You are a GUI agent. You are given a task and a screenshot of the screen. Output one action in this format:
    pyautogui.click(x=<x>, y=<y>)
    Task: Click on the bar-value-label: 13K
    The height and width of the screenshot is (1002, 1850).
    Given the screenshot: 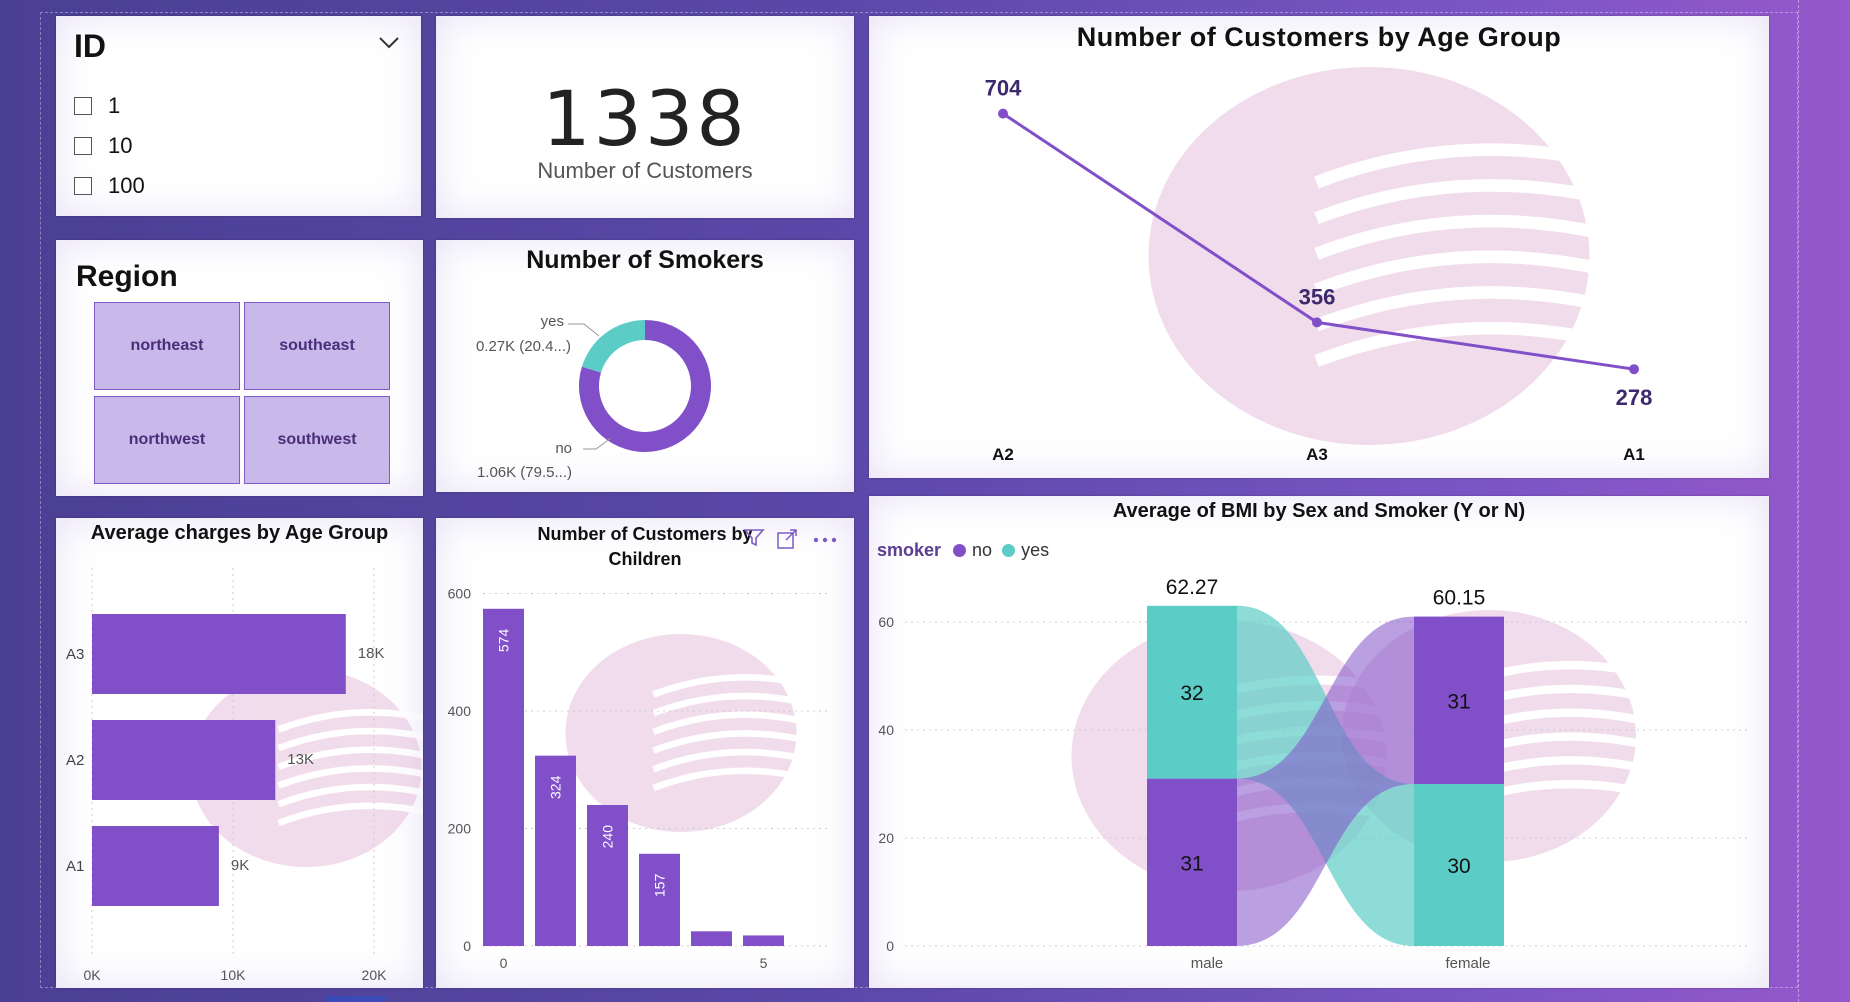 What is the action you would take?
    pyautogui.click(x=300, y=759)
    